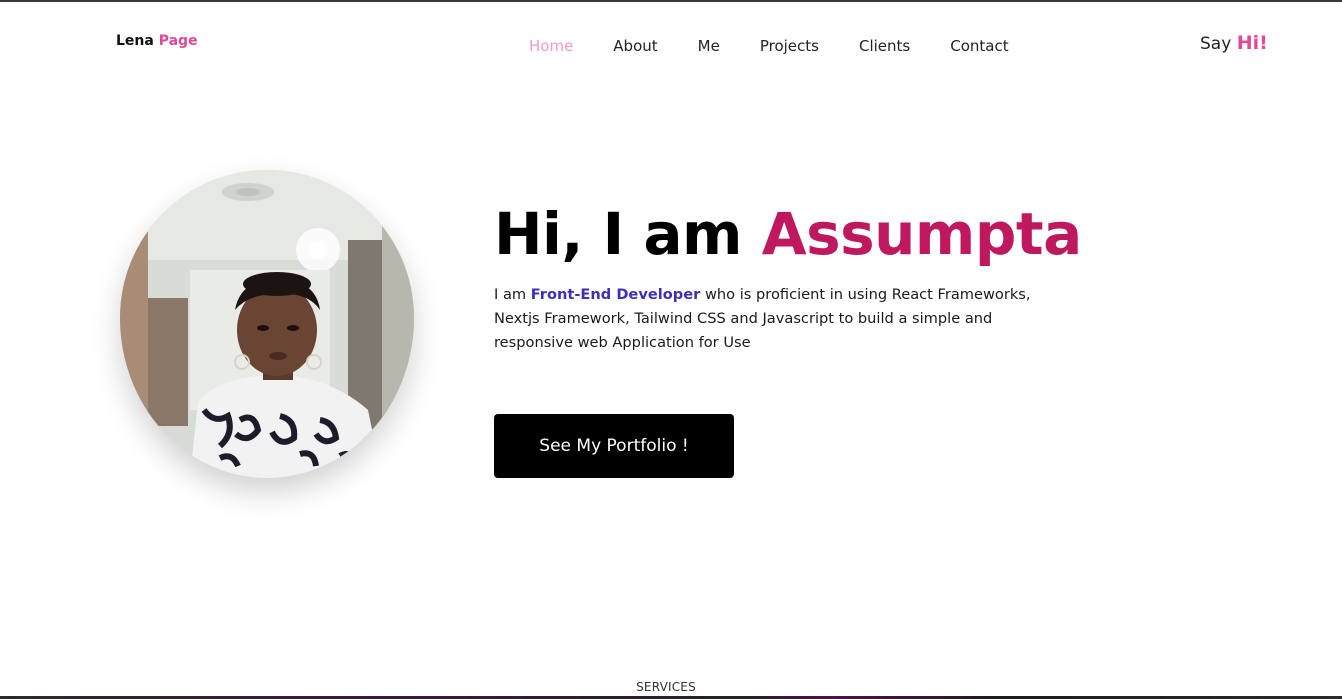  Describe the element at coordinates (709, 46) in the screenshot. I see `nav-me: Me` at that location.